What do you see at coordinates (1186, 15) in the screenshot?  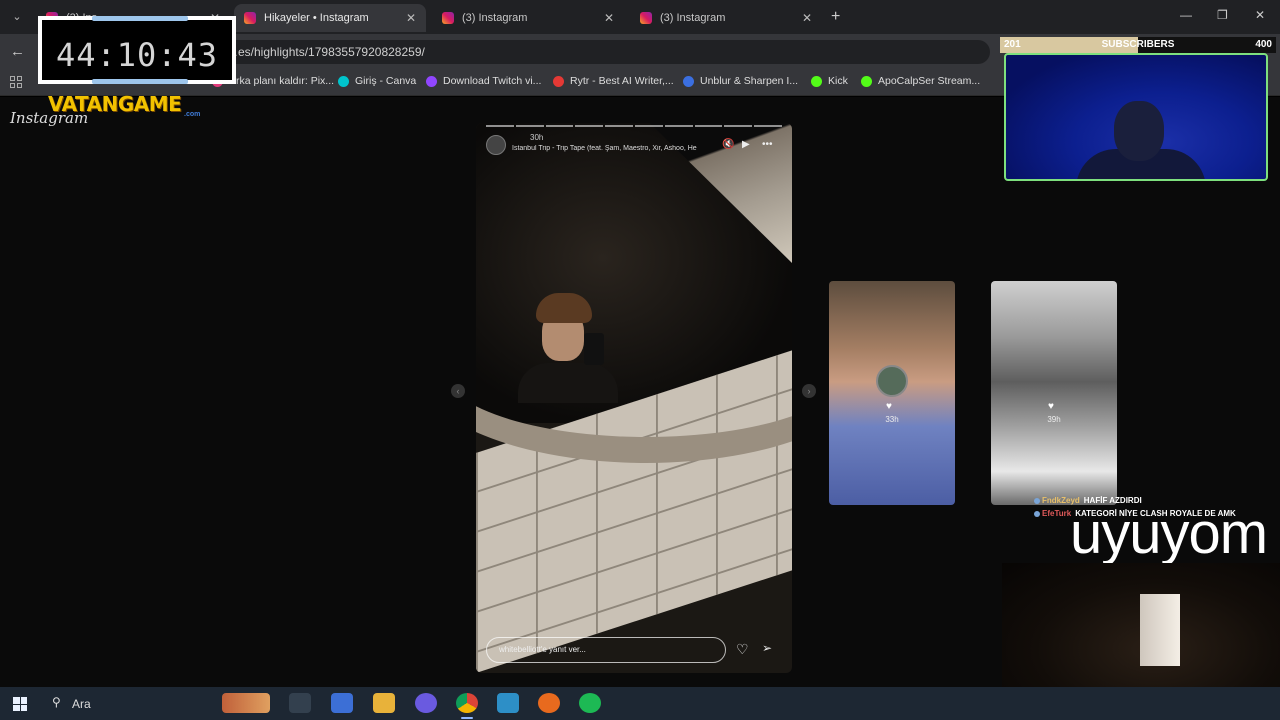 I see `minimize-icon: —` at bounding box center [1186, 15].